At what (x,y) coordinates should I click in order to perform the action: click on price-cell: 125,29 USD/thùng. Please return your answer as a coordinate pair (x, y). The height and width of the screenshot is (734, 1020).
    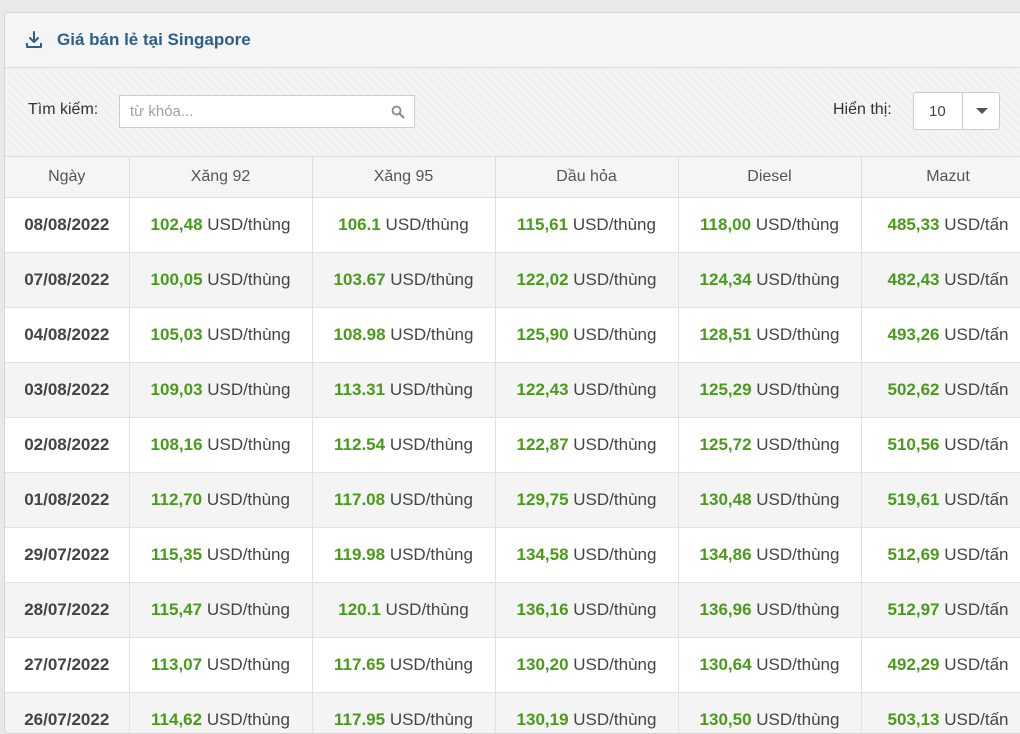
    Looking at the image, I should click on (769, 390).